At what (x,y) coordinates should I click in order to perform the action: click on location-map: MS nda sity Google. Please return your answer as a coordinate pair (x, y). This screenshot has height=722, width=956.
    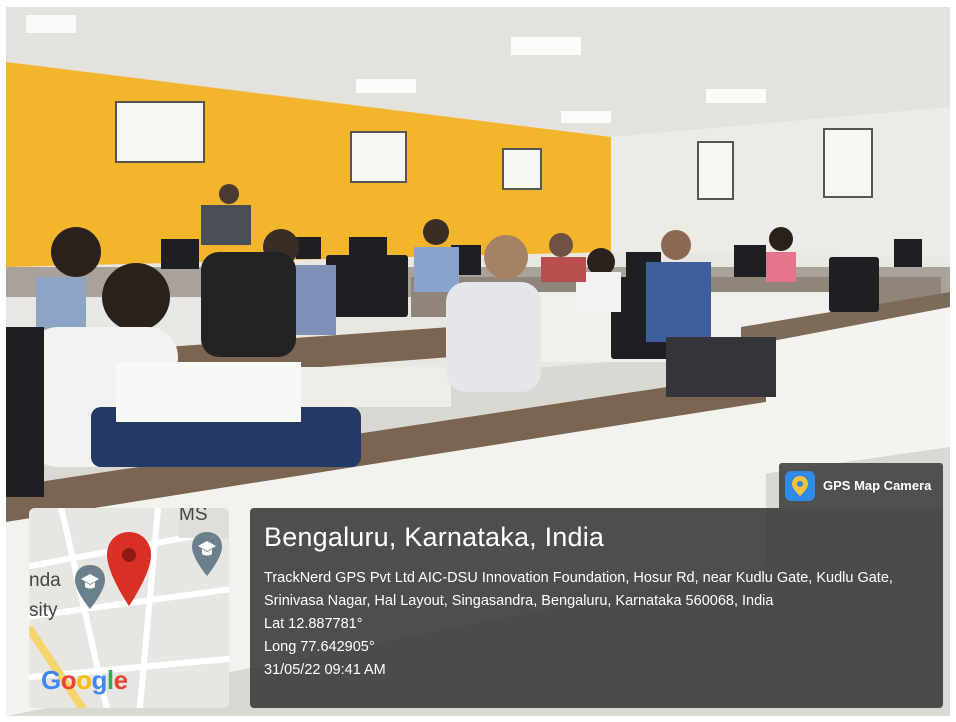
    Looking at the image, I should click on (129, 608).